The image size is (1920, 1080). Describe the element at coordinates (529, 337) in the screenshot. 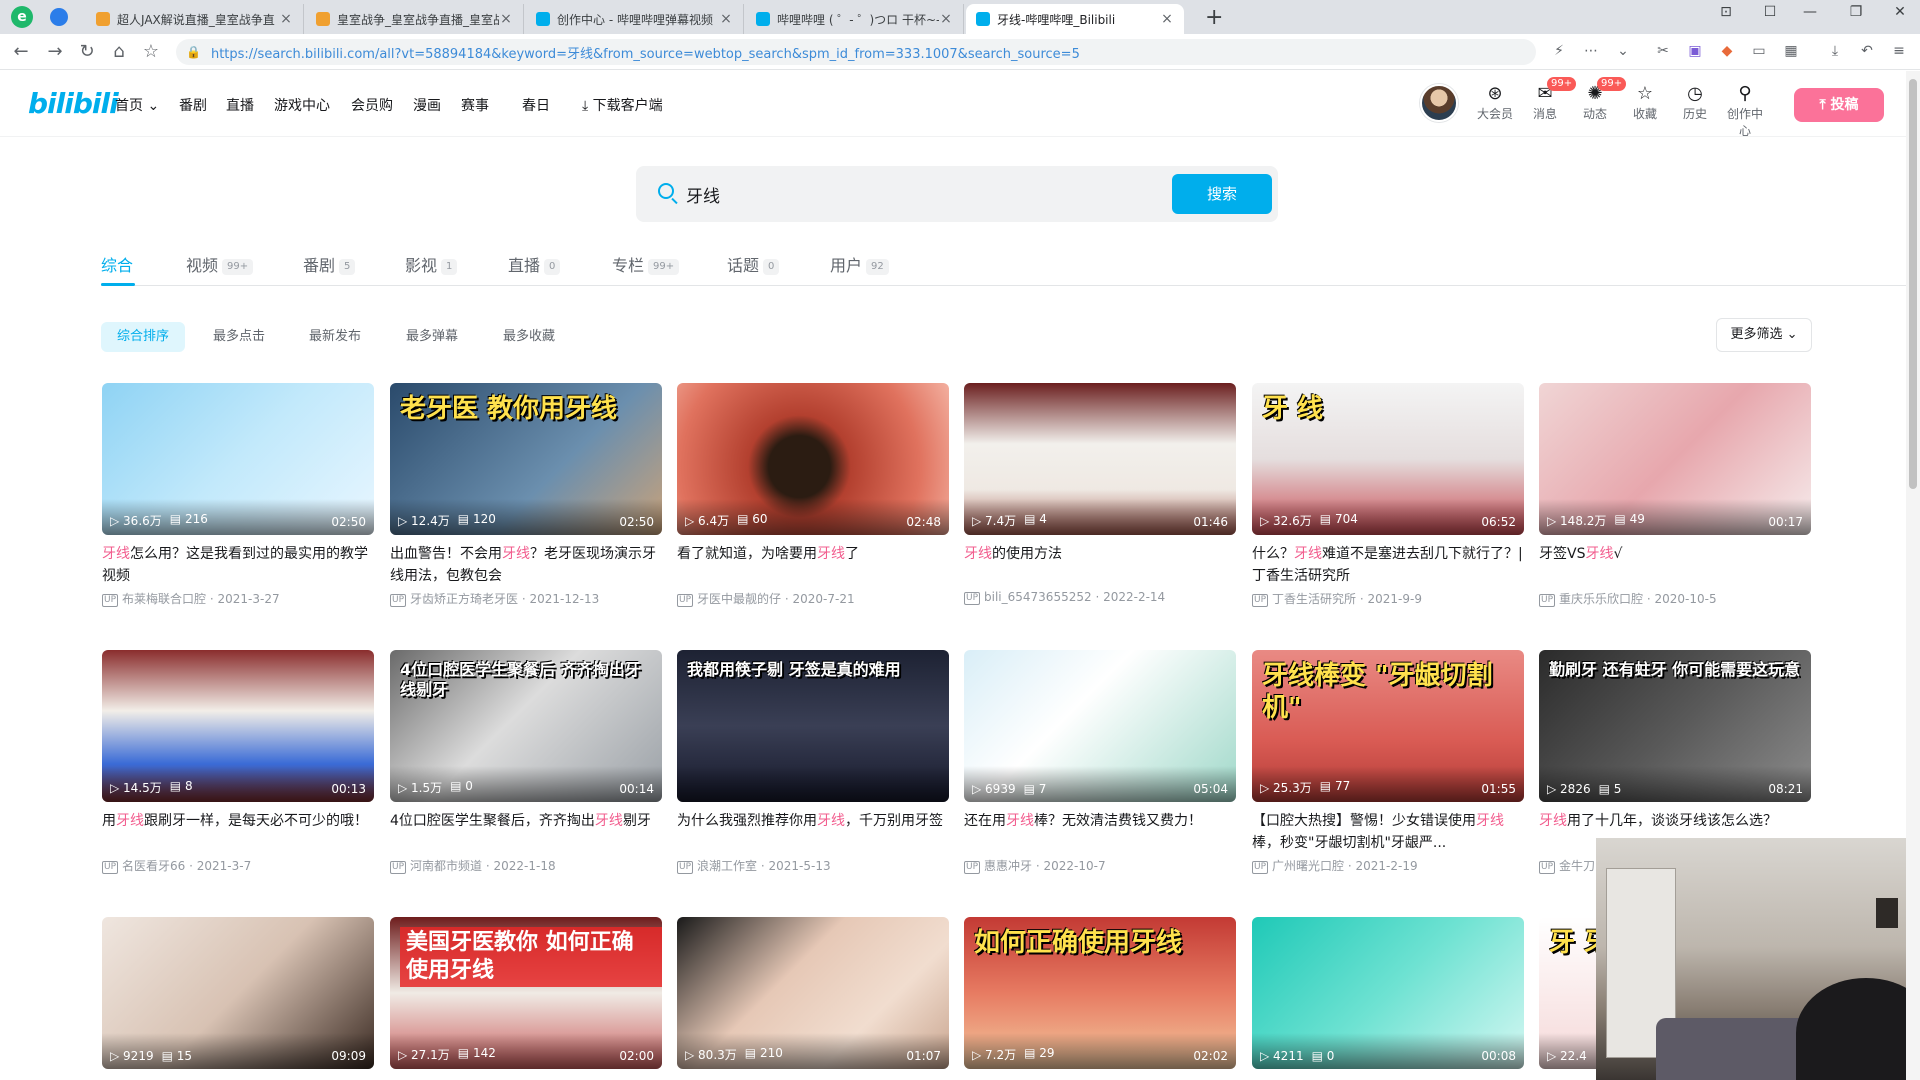

I see `sort-option: 最多收藏` at that location.